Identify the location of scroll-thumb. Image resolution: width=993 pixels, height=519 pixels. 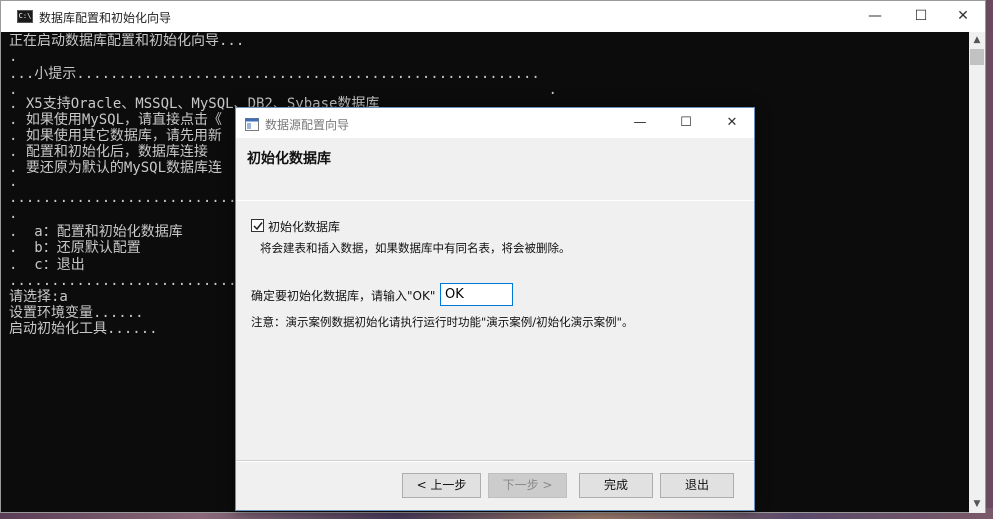
(977, 57).